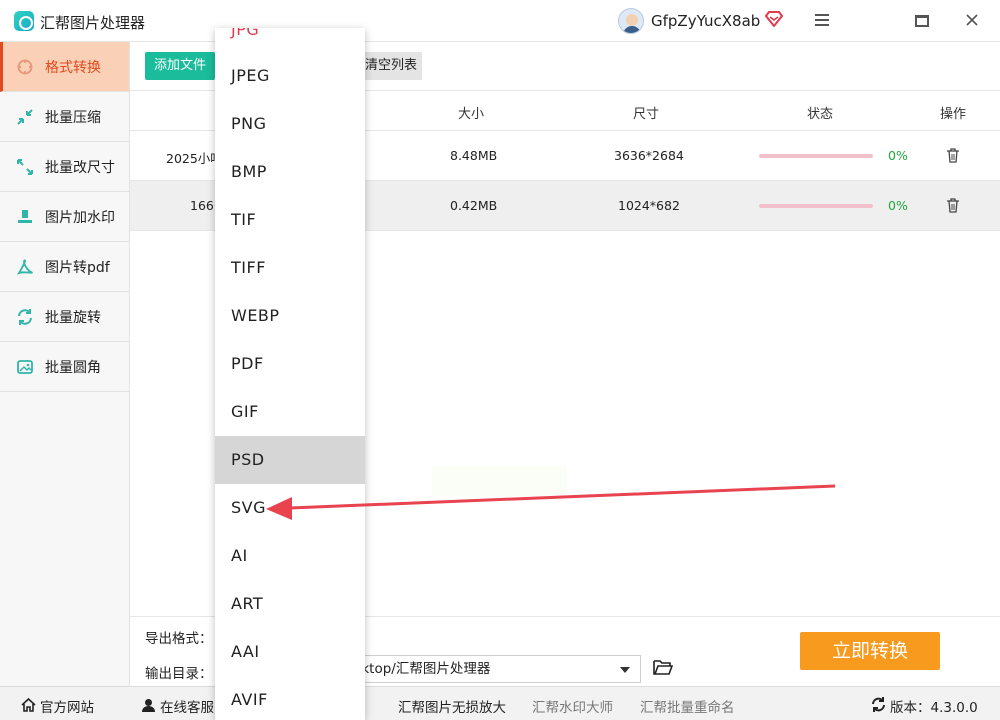 The height and width of the screenshot is (720, 1000). What do you see at coordinates (452, 706) in the screenshot?
I see `link-upscale: 汇帮图片无损放大` at bounding box center [452, 706].